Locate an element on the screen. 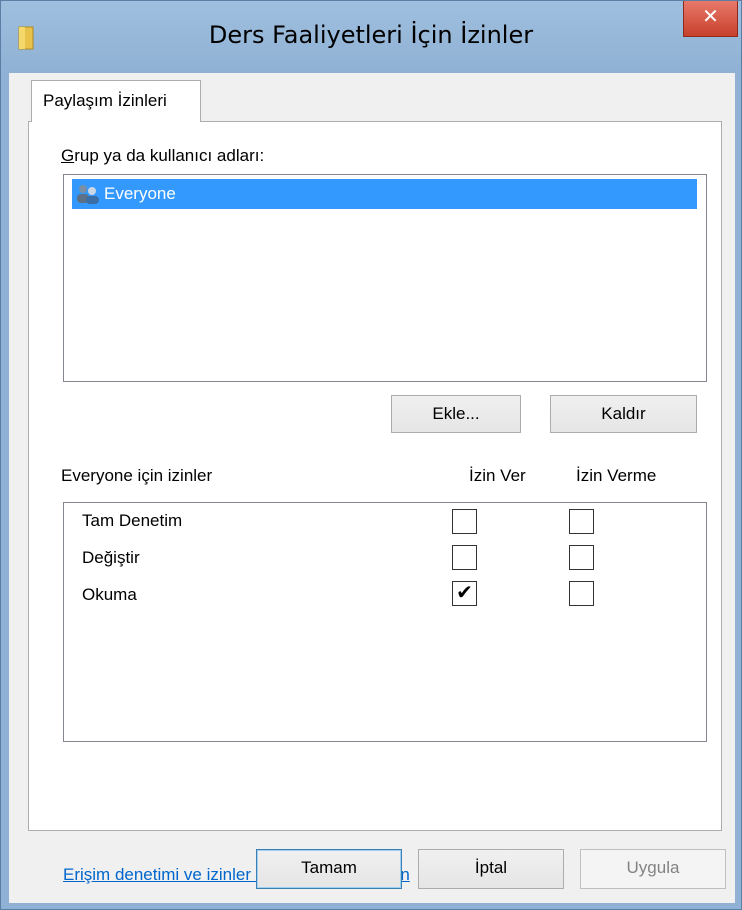 This screenshot has height=910, width=742. ok-button-label: Tamam is located at coordinates (329, 867).